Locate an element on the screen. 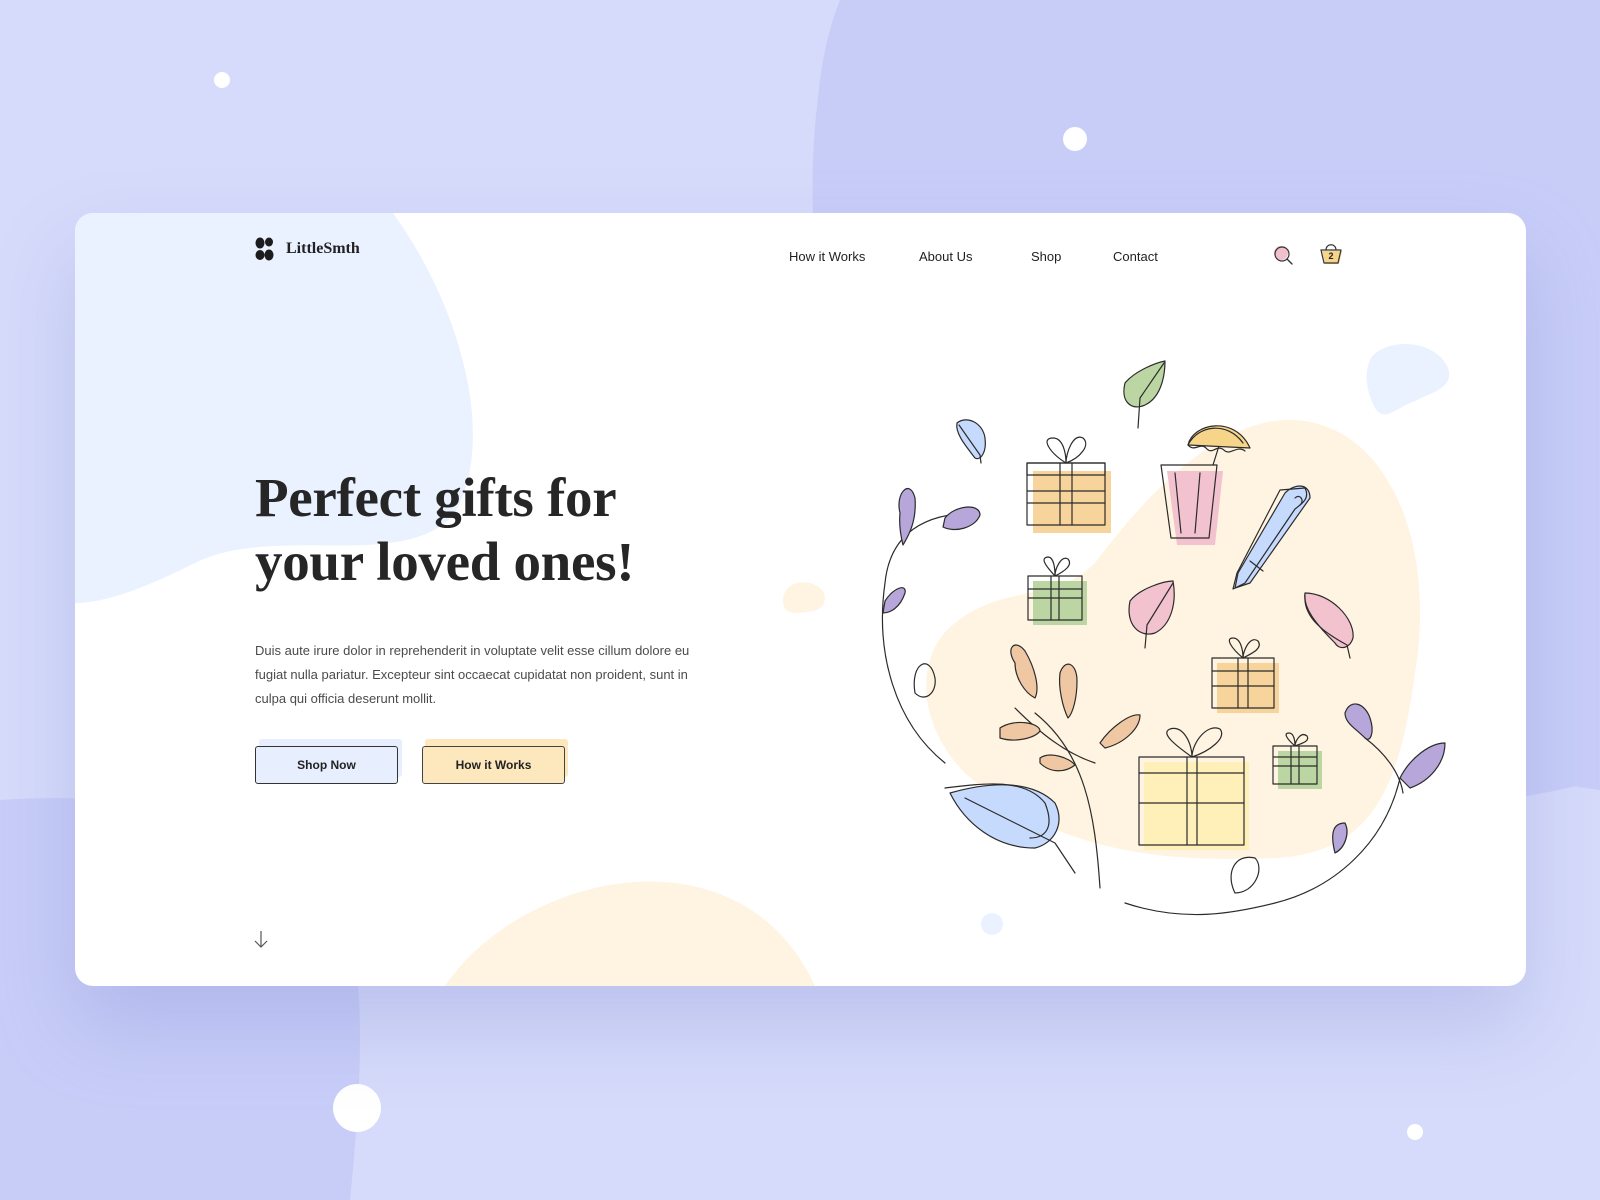 The height and width of the screenshot is (1200, 1600). hero-title-line-1: Perfect gifts for is located at coordinates (436, 497).